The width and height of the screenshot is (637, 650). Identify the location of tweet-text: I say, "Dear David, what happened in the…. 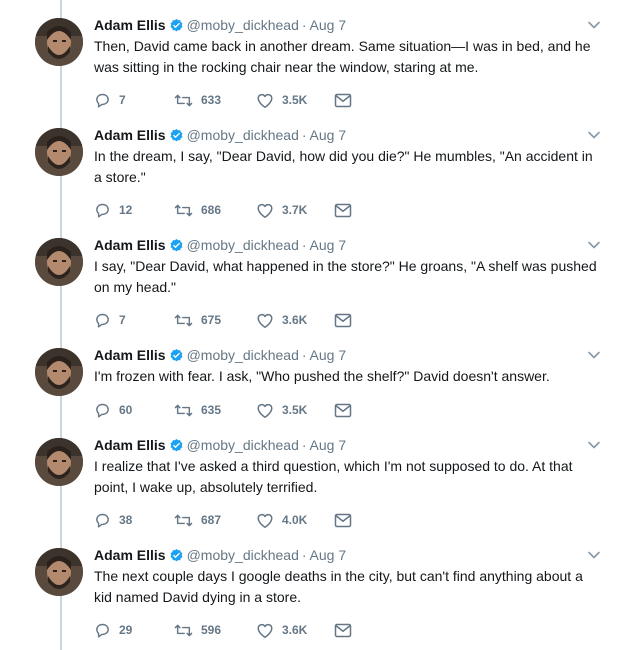
(345, 276).